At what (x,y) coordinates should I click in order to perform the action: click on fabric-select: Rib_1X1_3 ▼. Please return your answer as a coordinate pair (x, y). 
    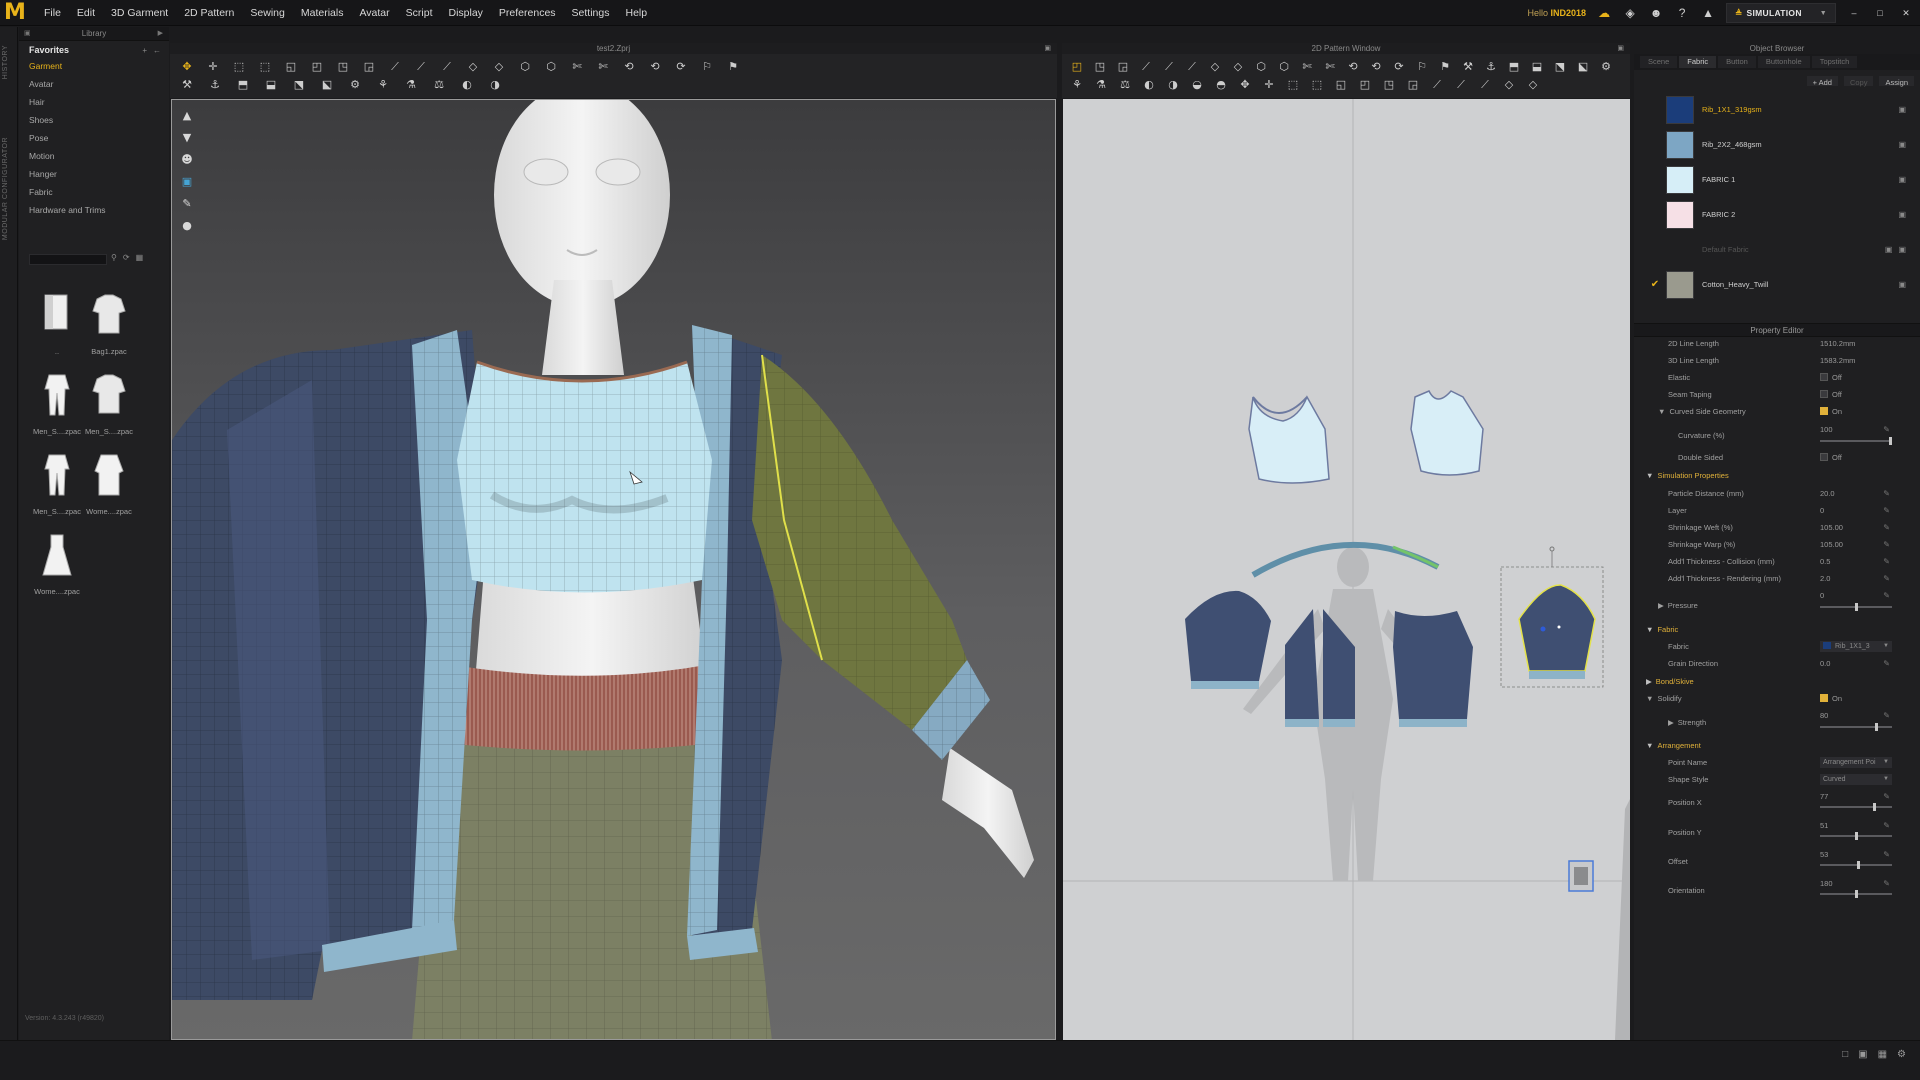
    Looking at the image, I should click on (1856, 646).